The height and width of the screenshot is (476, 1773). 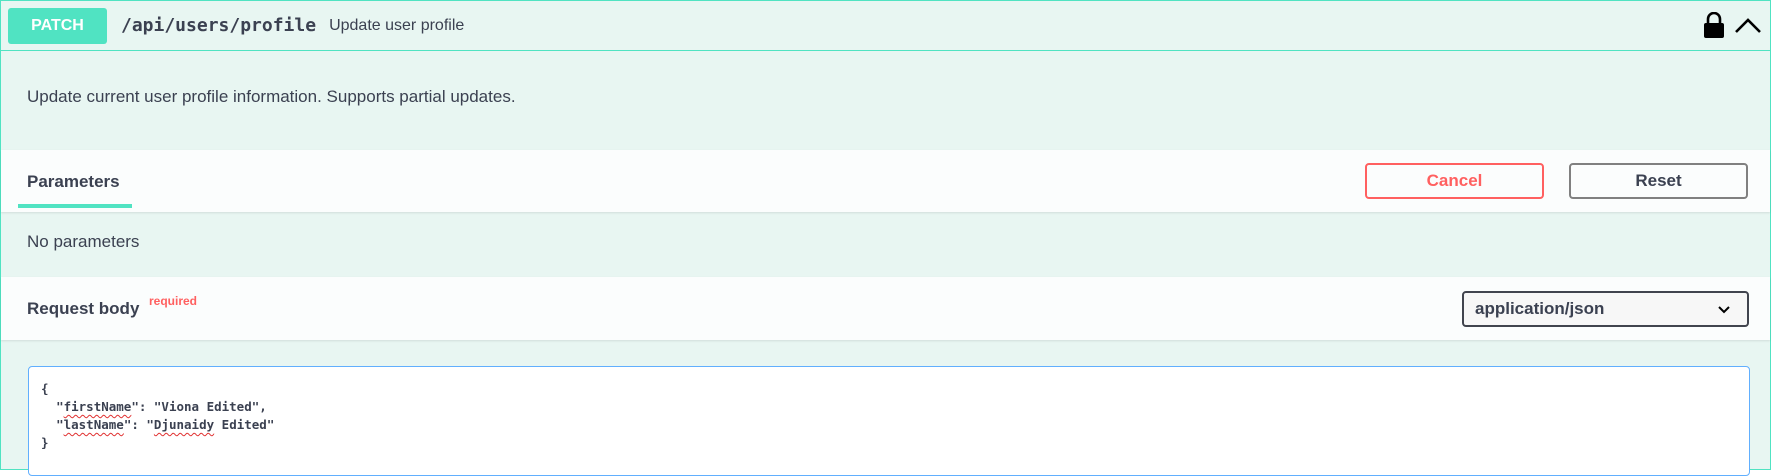 What do you see at coordinates (219, 25) in the screenshot?
I see `endpoint-path: /api/users/profile` at bounding box center [219, 25].